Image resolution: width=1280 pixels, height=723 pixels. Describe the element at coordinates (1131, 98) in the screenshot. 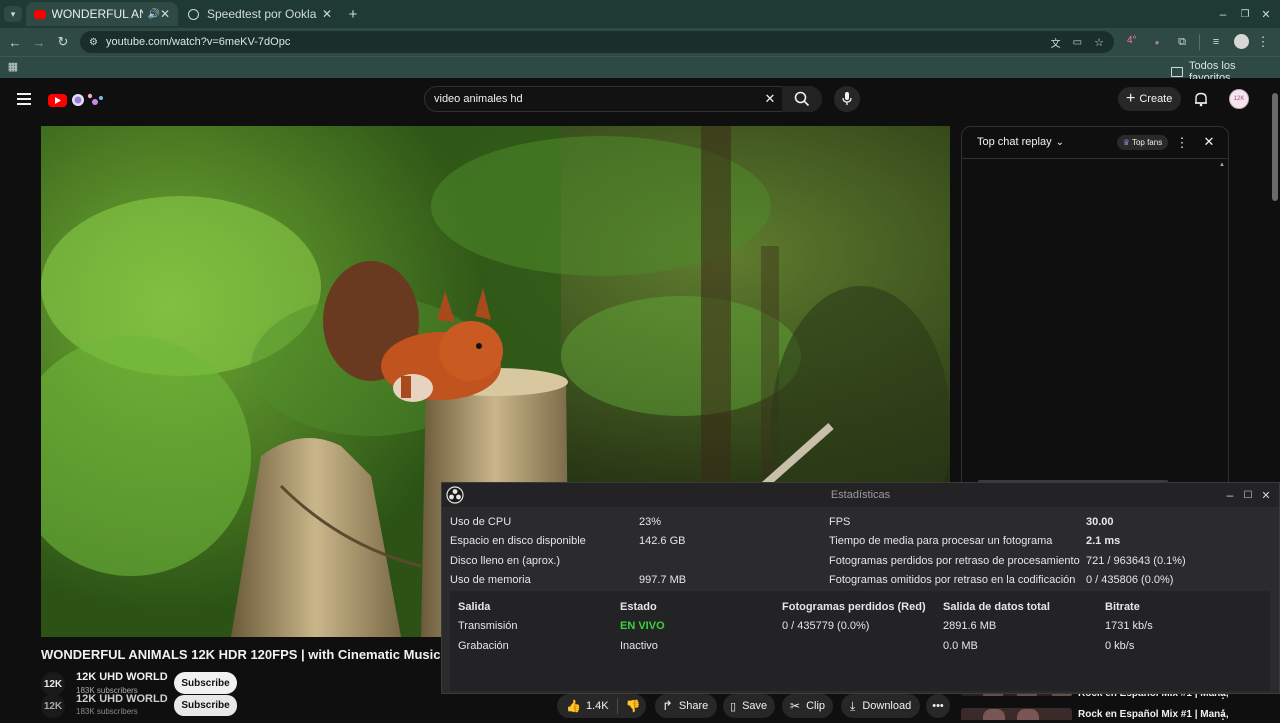

I see `plus-icon: +` at that location.